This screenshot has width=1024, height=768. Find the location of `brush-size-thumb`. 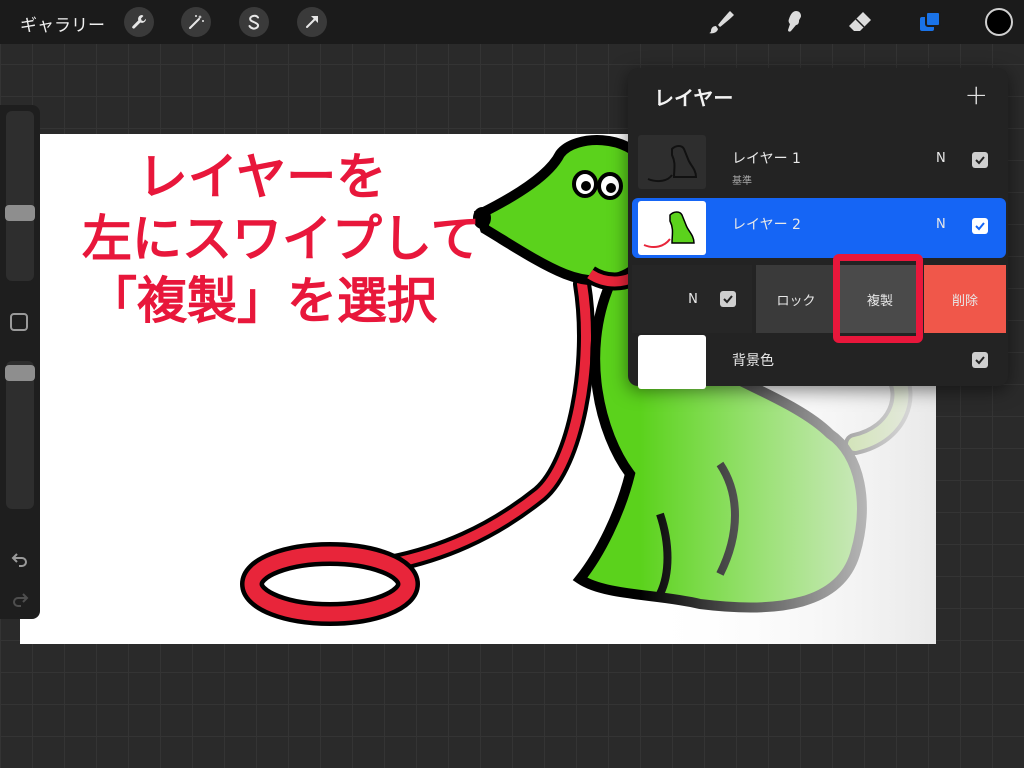

brush-size-thumb is located at coordinates (20, 213).